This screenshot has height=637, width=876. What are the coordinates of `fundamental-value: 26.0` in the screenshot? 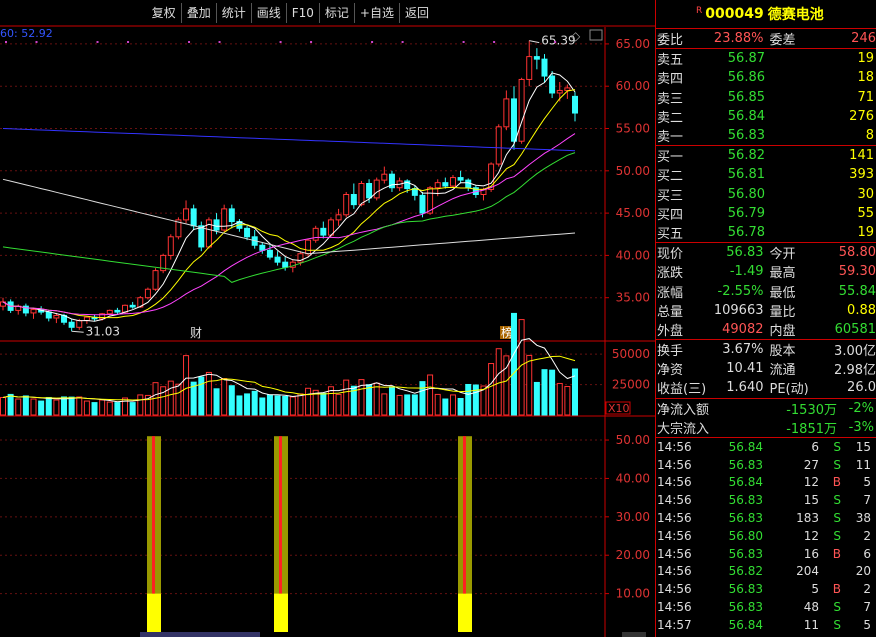 It's located at (861, 388).